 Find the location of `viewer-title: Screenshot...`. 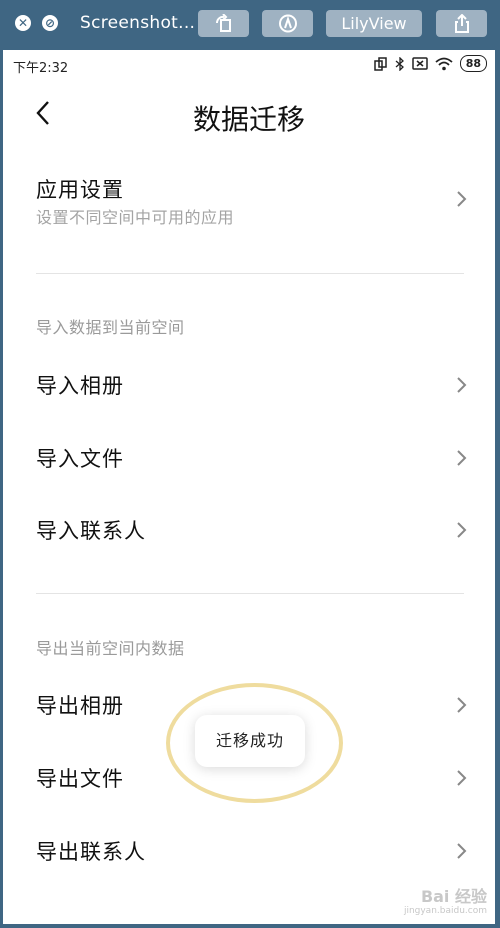

viewer-title: Screenshot... is located at coordinates (138, 23).